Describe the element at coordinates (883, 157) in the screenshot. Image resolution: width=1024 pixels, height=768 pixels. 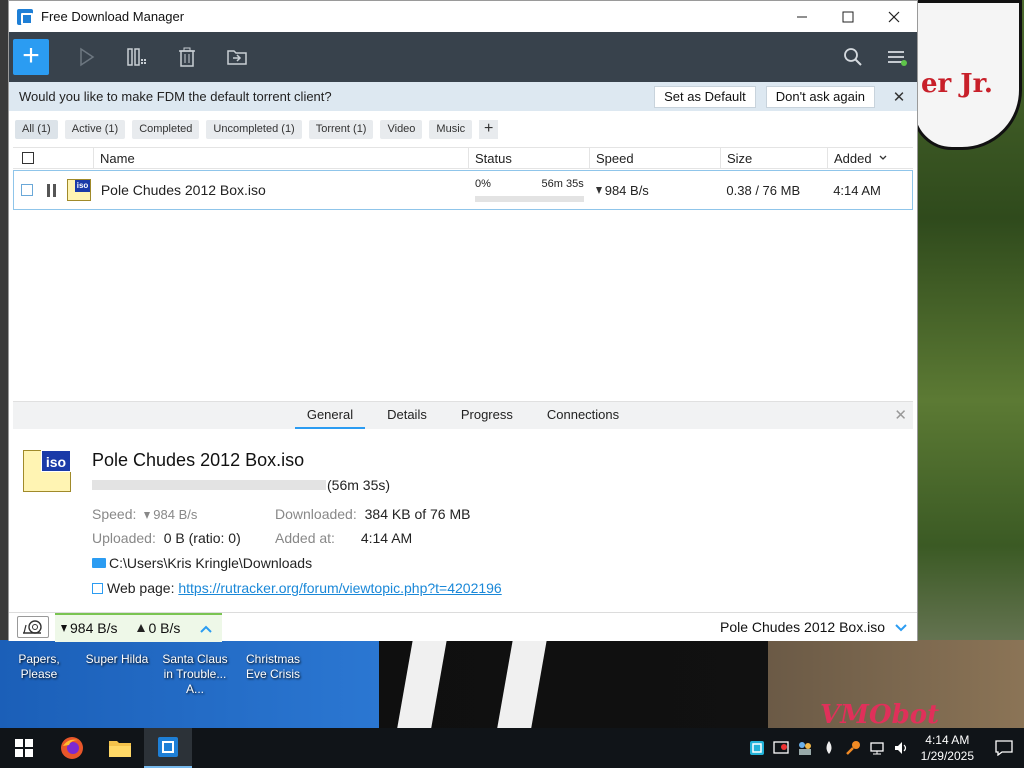
I see `sort-chevron-down-icon` at that location.